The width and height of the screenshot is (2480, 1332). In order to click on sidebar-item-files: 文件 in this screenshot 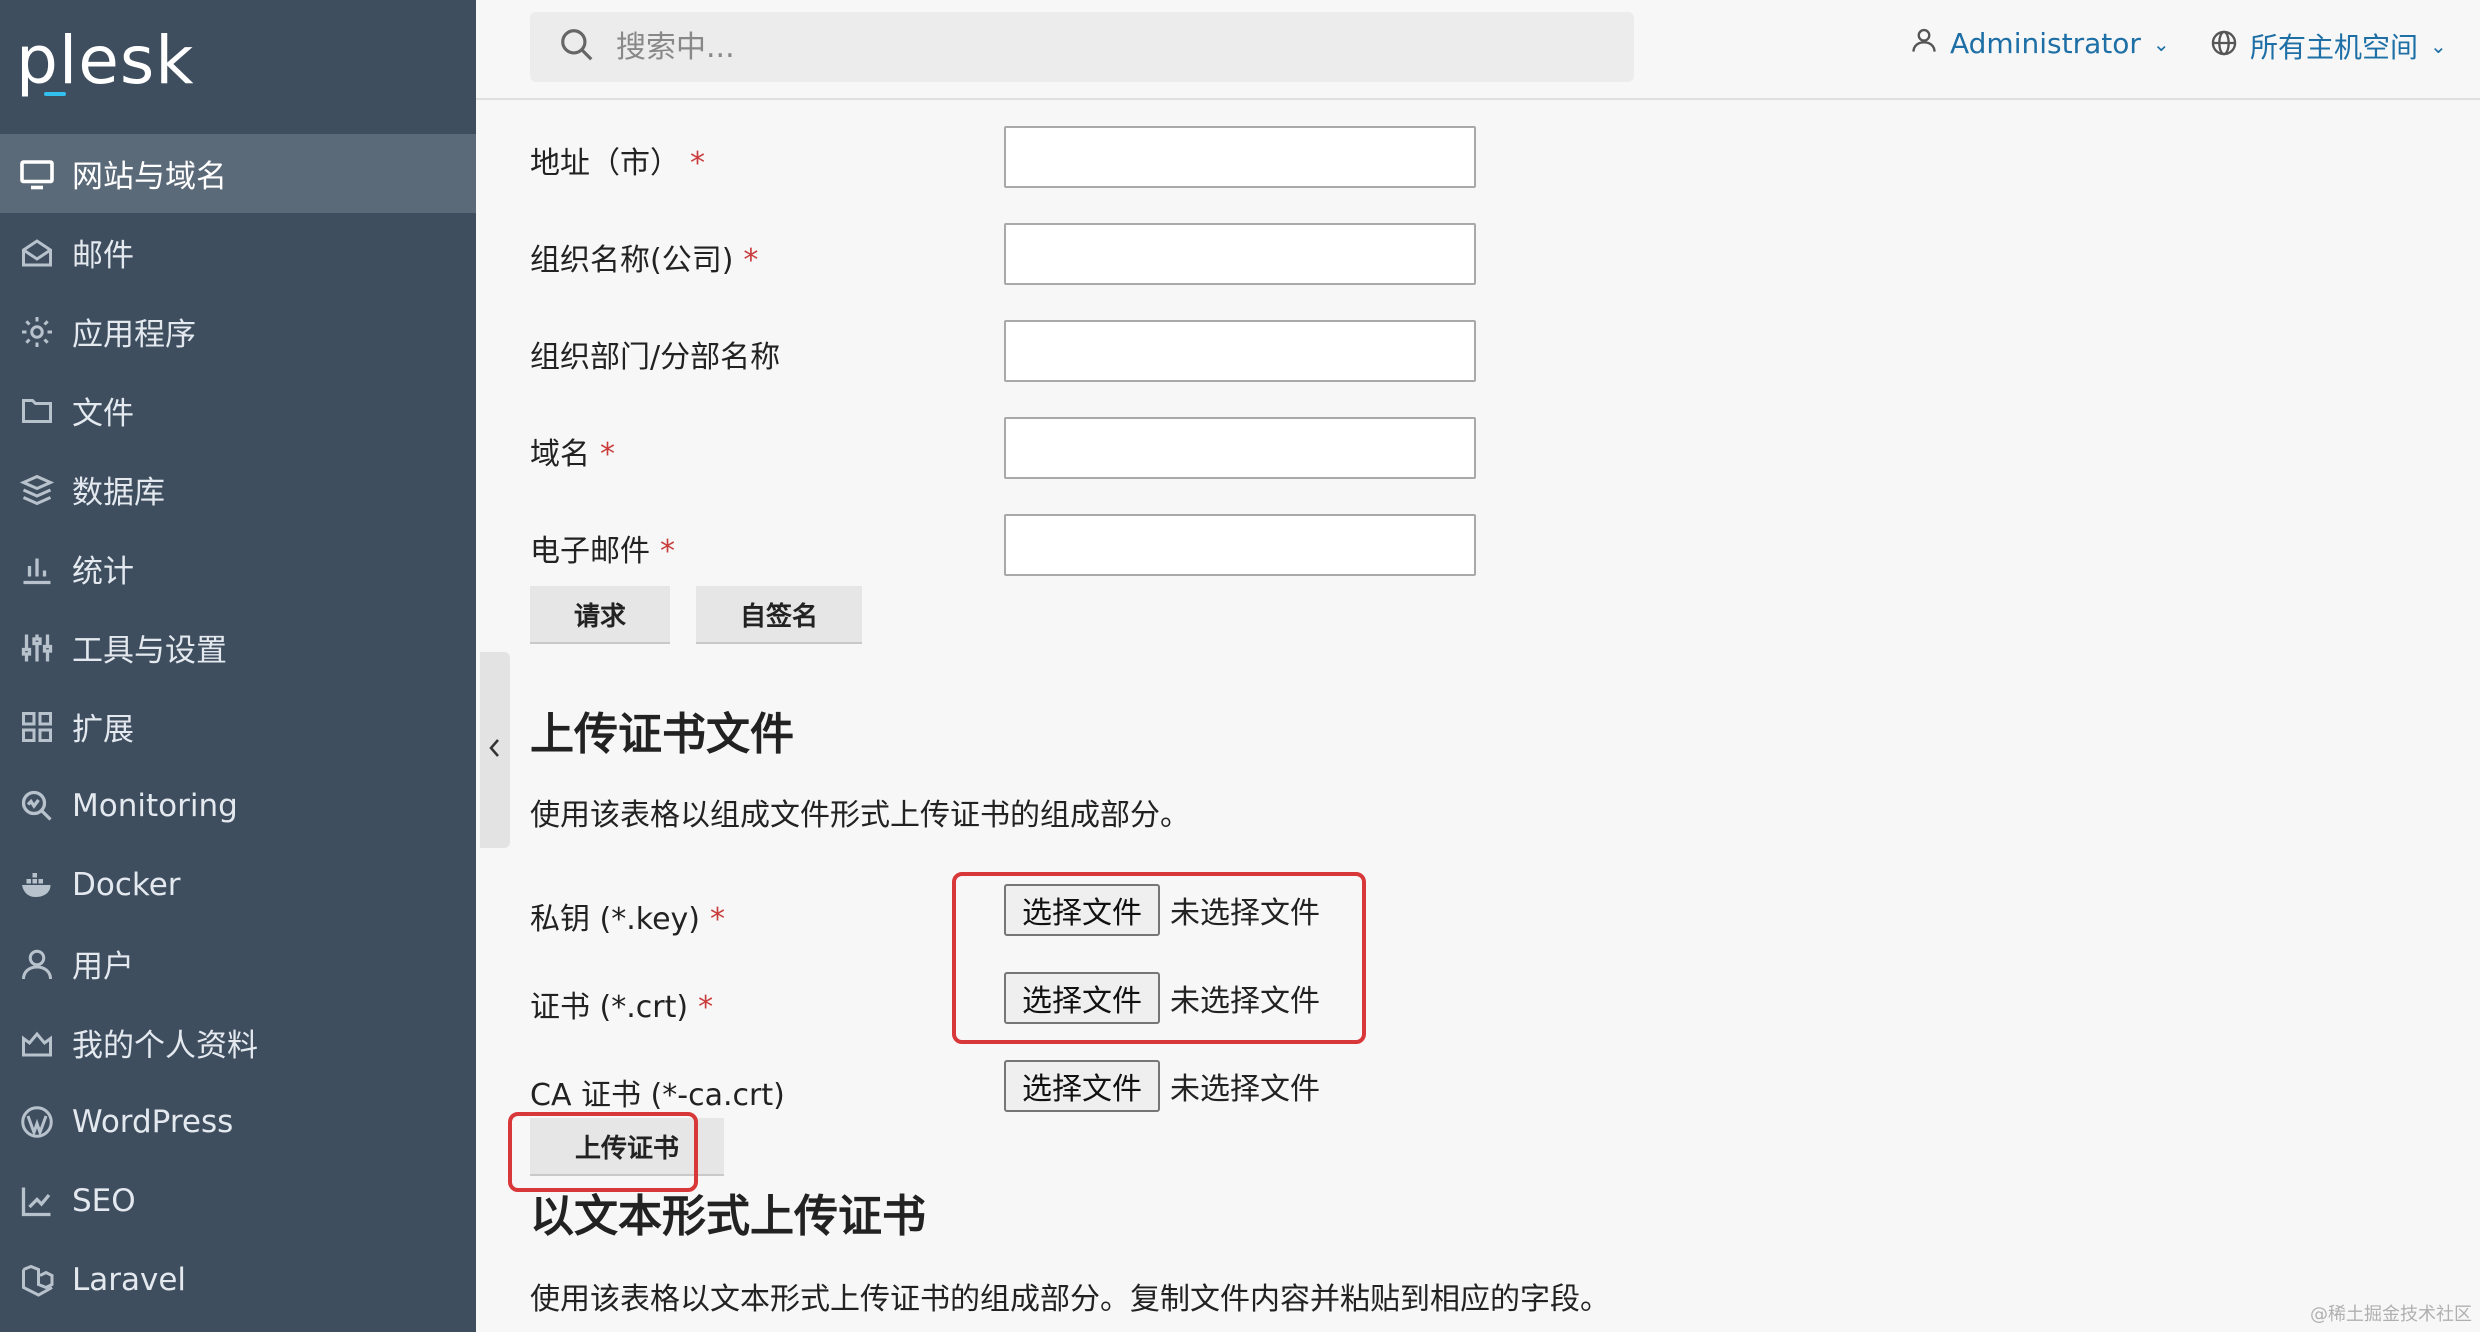, I will do `click(238, 410)`.